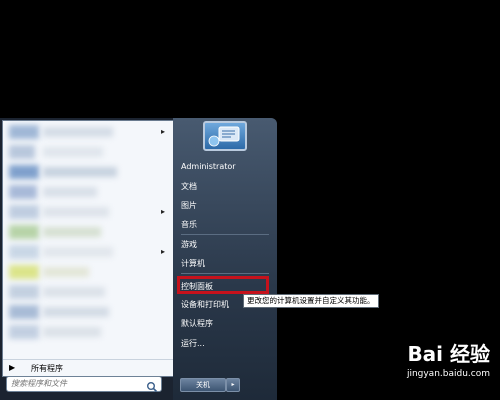 This screenshot has height=400, width=500. I want to click on games-link: 游戏, so click(189, 244).